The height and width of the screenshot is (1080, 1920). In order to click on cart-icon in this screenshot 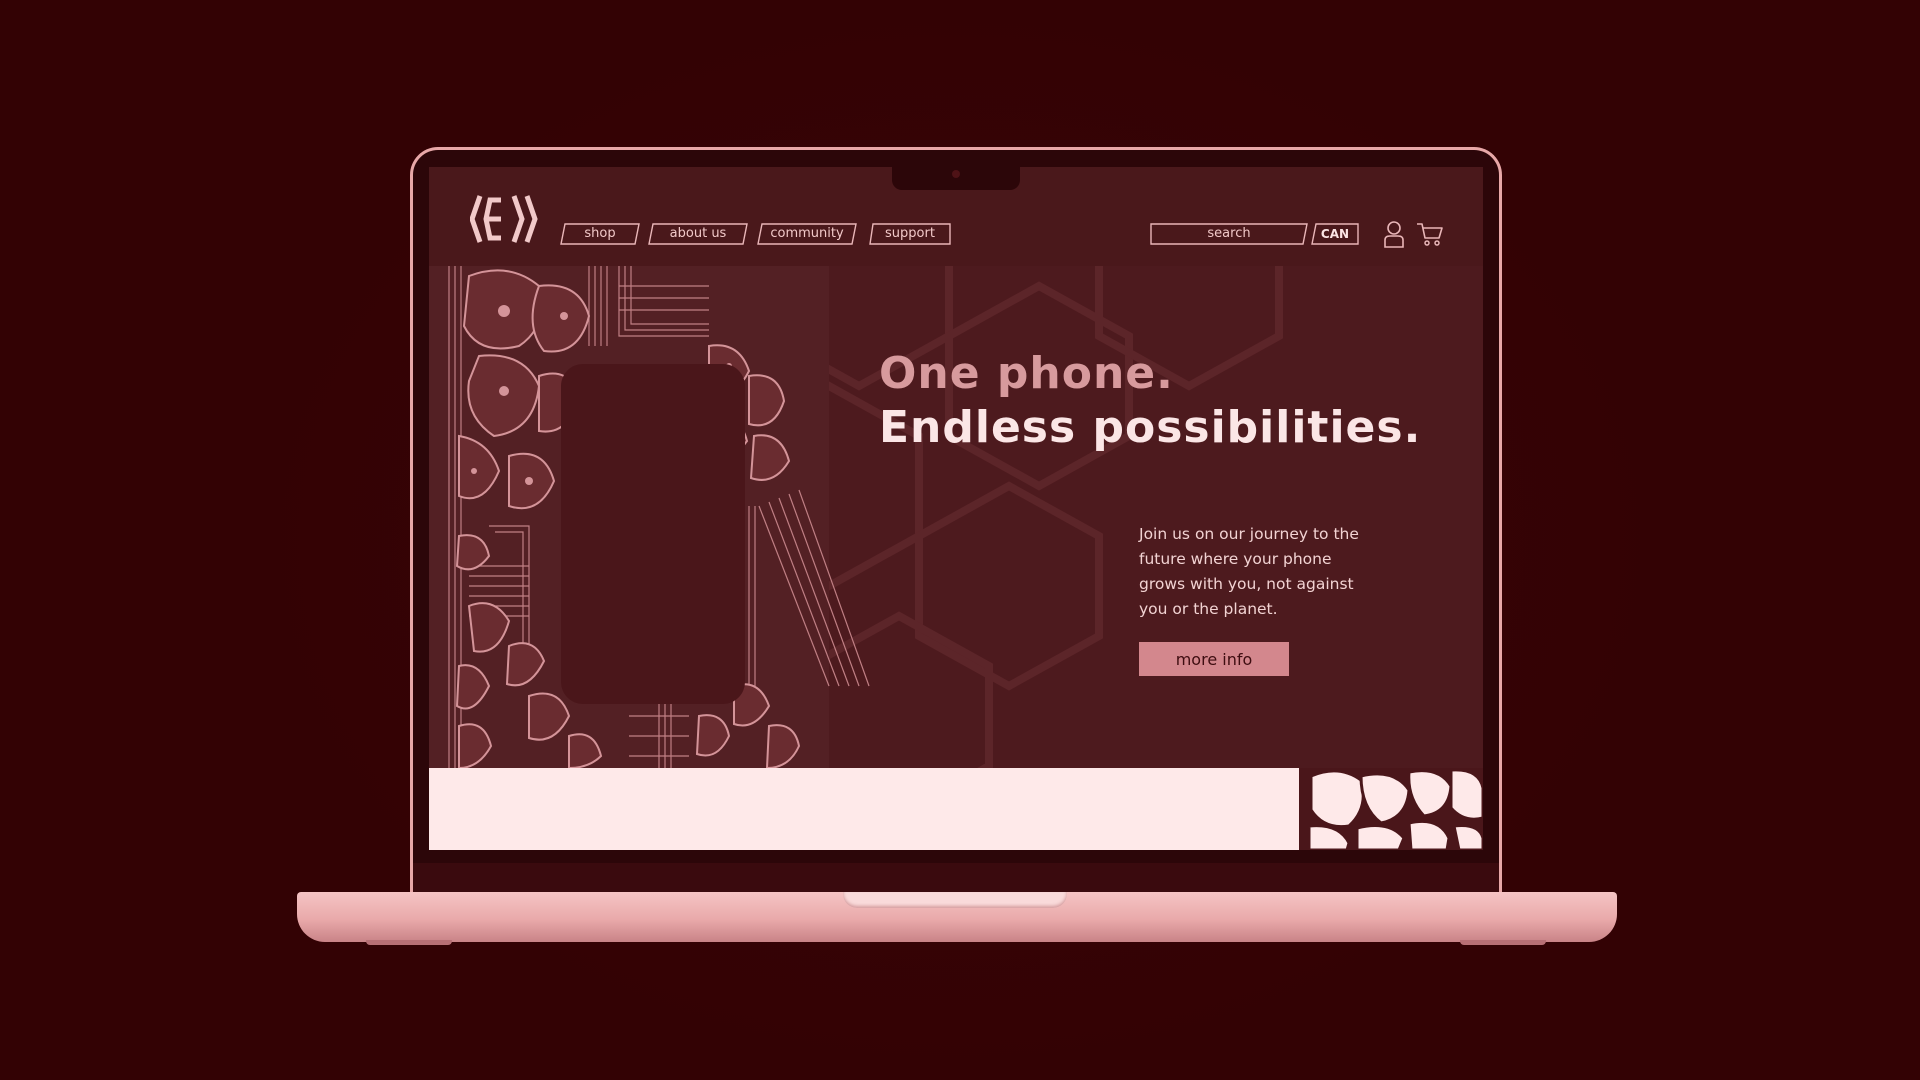, I will do `click(1430, 234)`.